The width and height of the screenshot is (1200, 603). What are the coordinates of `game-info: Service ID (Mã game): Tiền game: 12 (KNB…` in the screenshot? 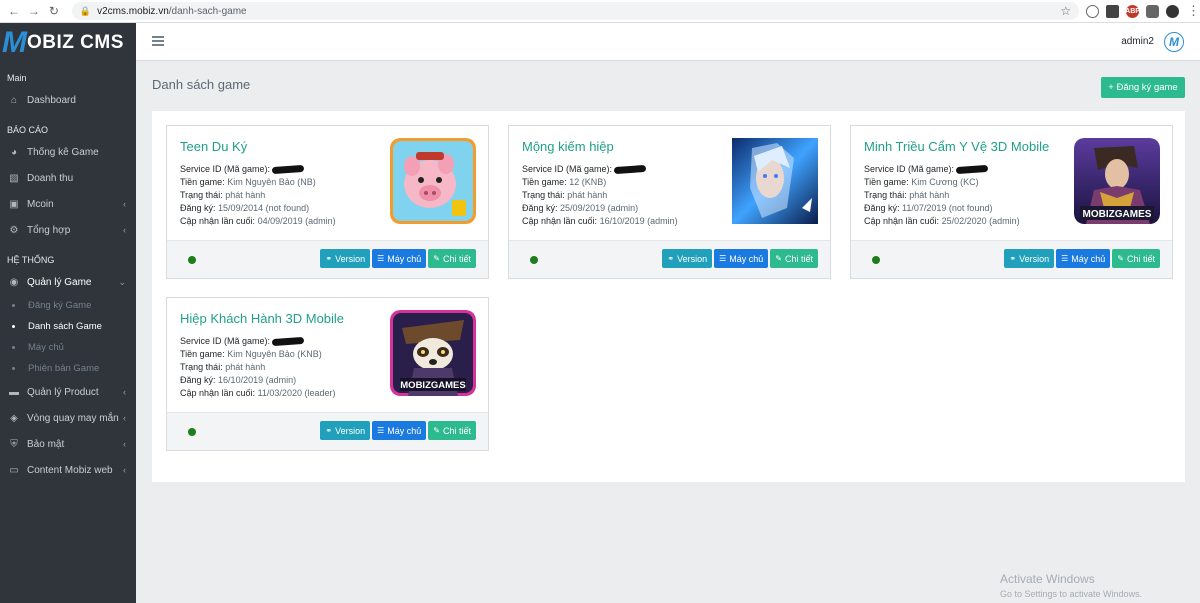 It's located at (600, 195).